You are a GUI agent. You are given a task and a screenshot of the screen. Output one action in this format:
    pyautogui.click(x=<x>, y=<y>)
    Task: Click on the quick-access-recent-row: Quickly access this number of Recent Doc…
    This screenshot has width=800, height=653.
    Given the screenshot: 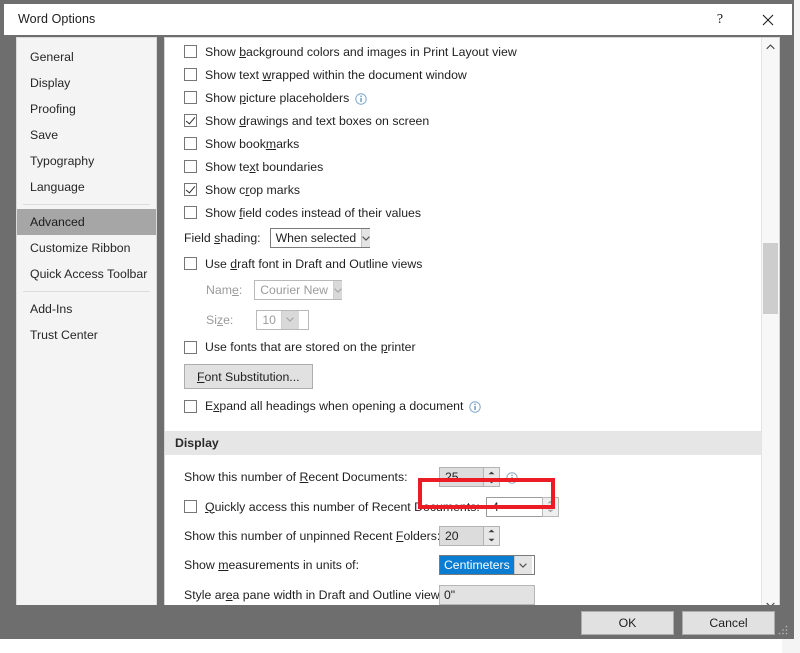 What is the action you would take?
    pyautogui.click(x=473, y=506)
    